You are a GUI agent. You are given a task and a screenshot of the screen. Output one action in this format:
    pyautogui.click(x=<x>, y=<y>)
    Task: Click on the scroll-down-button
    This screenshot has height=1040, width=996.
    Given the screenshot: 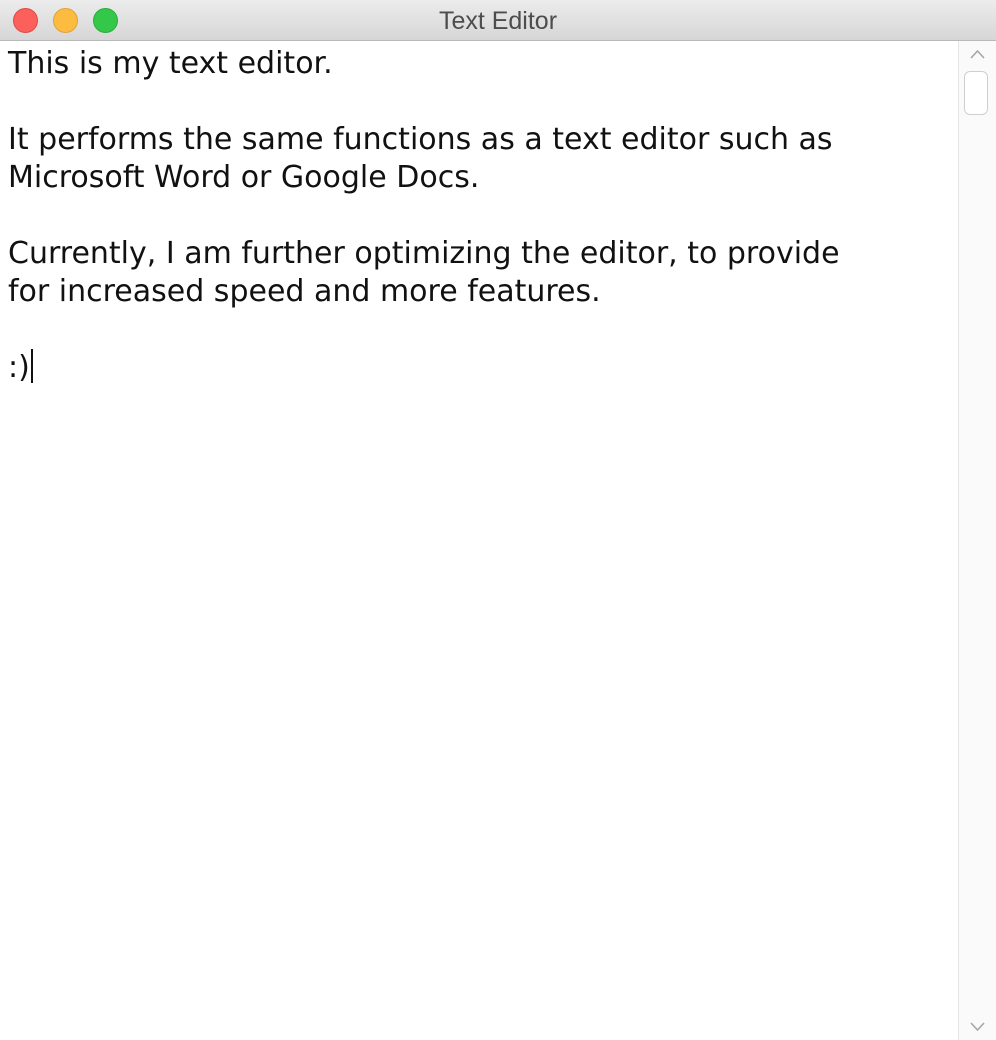 What is the action you would take?
    pyautogui.click(x=977, y=1027)
    